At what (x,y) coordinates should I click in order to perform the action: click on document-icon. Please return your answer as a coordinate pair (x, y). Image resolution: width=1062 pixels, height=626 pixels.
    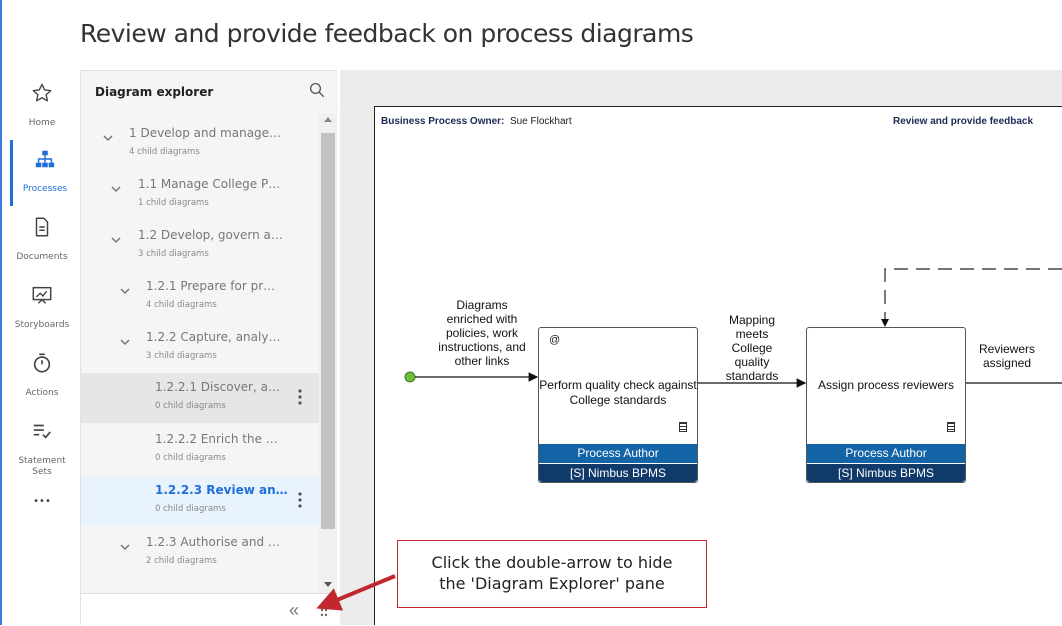
    Looking at the image, I should click on (42, 231).